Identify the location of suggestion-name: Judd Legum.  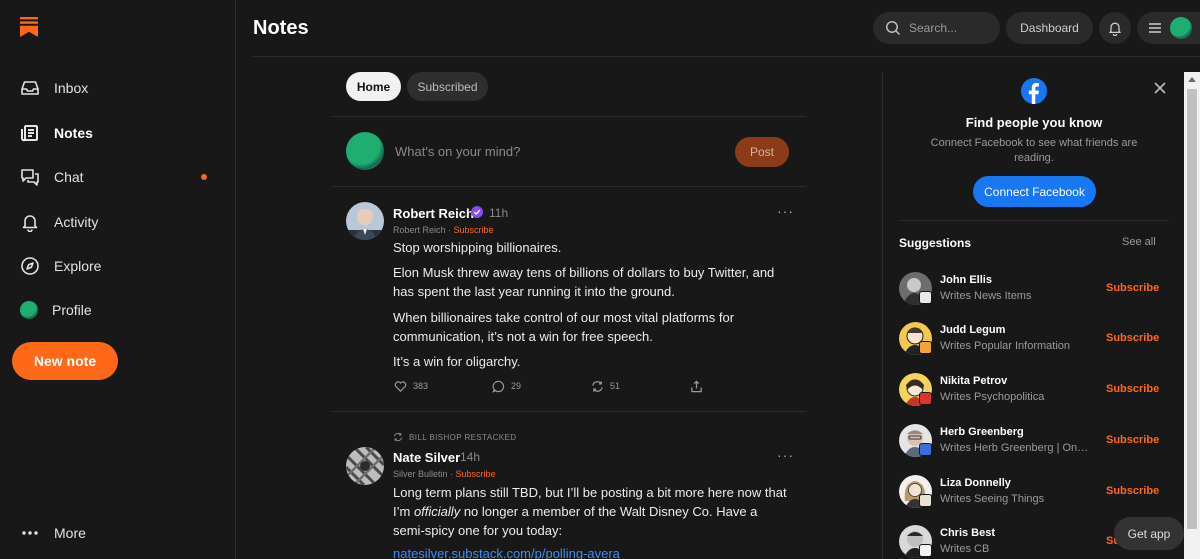
(973, 330).